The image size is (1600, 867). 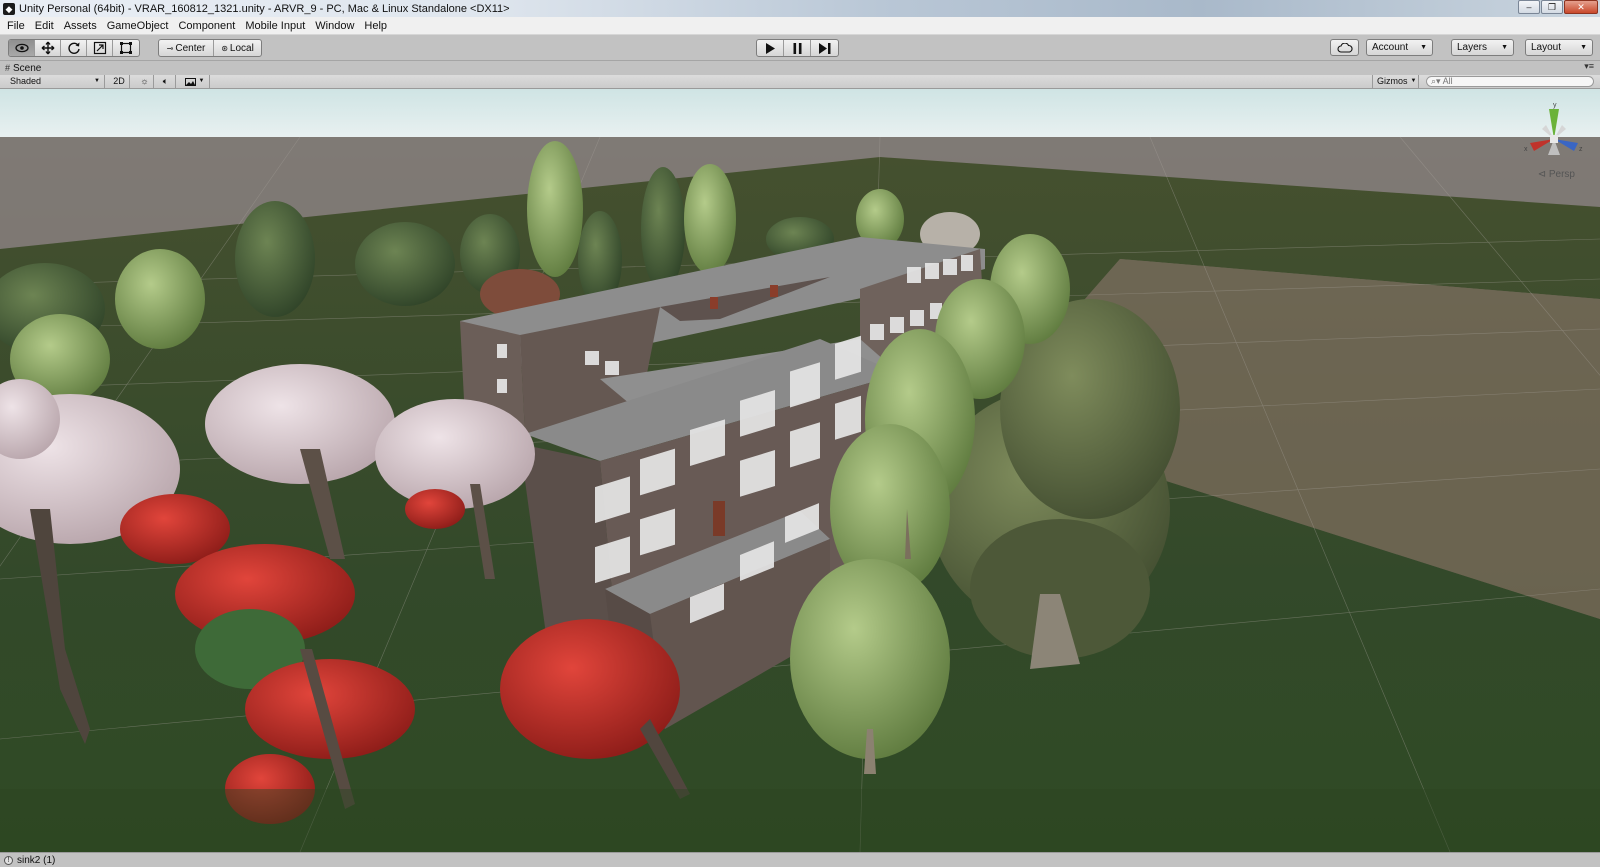 What do you see at coordinates (1581, 149) in the screenshot?
I see `gizmo-z-label: z` at bounding box center [1581, 149].